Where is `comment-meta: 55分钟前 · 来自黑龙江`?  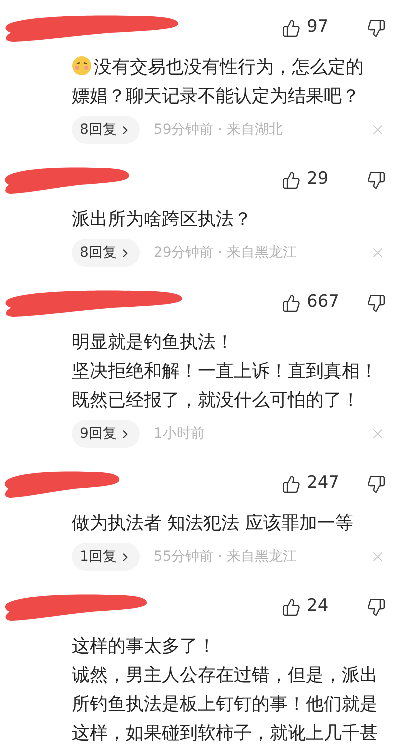
comment-meta: 55分钟前 · 来自黑龙江 is located at coordinates (226, 557).